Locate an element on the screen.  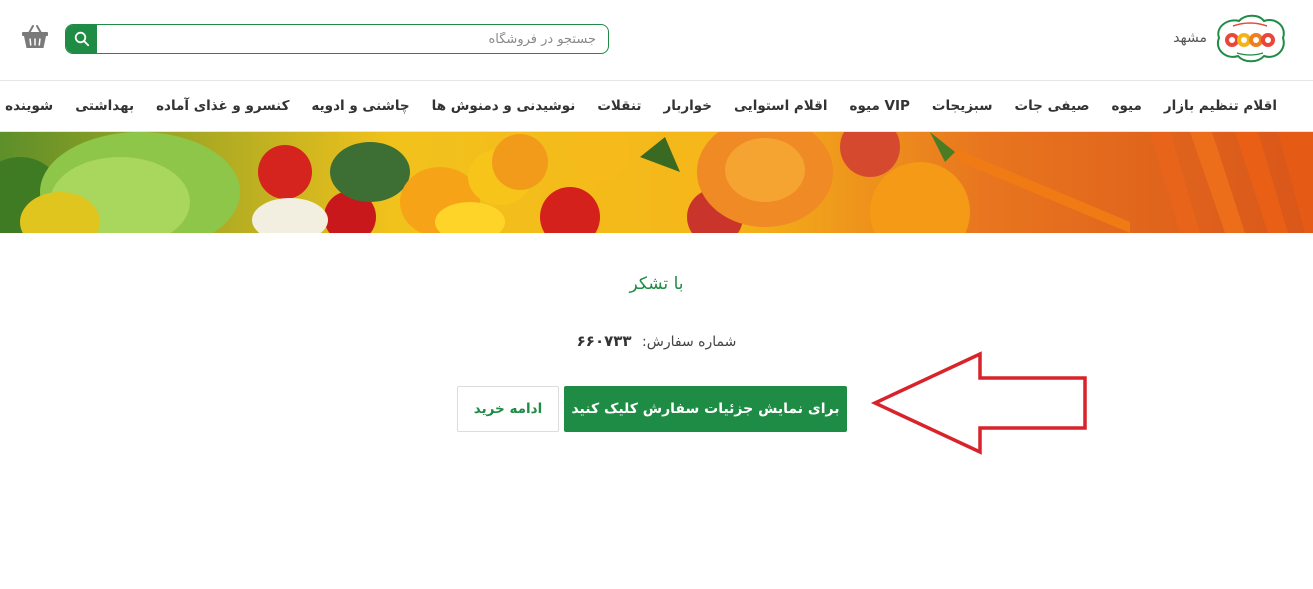
pointer-arrow-icon is located at coordinates (978, 403).